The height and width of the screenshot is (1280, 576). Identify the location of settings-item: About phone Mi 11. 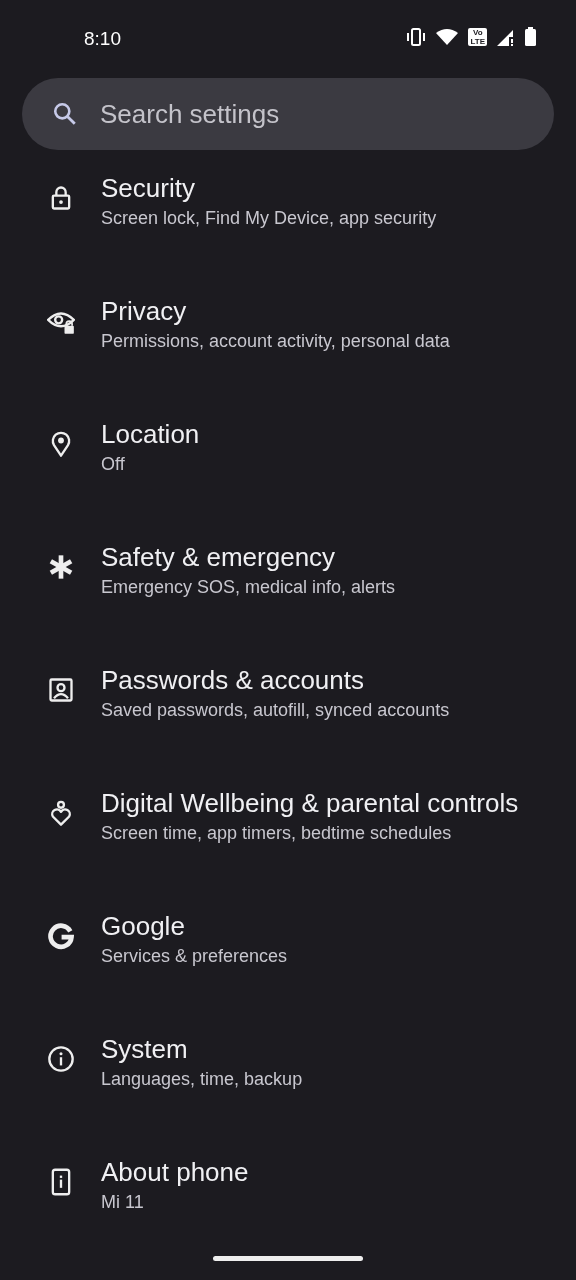
(288, 1217).